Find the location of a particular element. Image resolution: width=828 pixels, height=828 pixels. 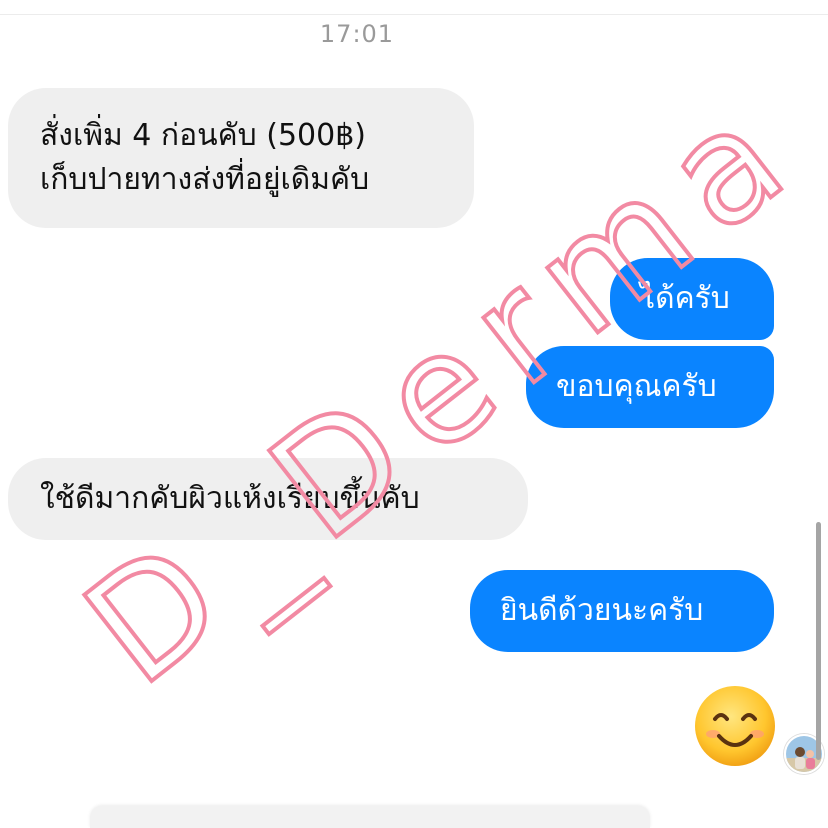

message-text: ขอบคุณครับ is located at coordinates (636, 386).